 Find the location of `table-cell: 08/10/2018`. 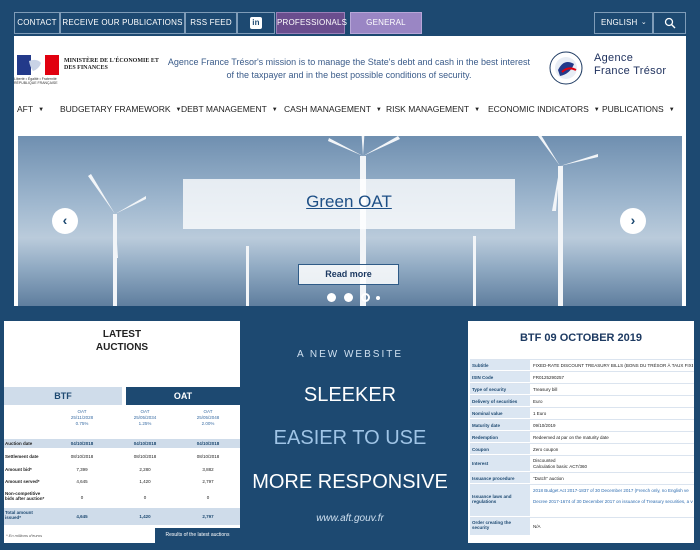

table-cell: 08/10/2018 is located at coordinates (82, 456).